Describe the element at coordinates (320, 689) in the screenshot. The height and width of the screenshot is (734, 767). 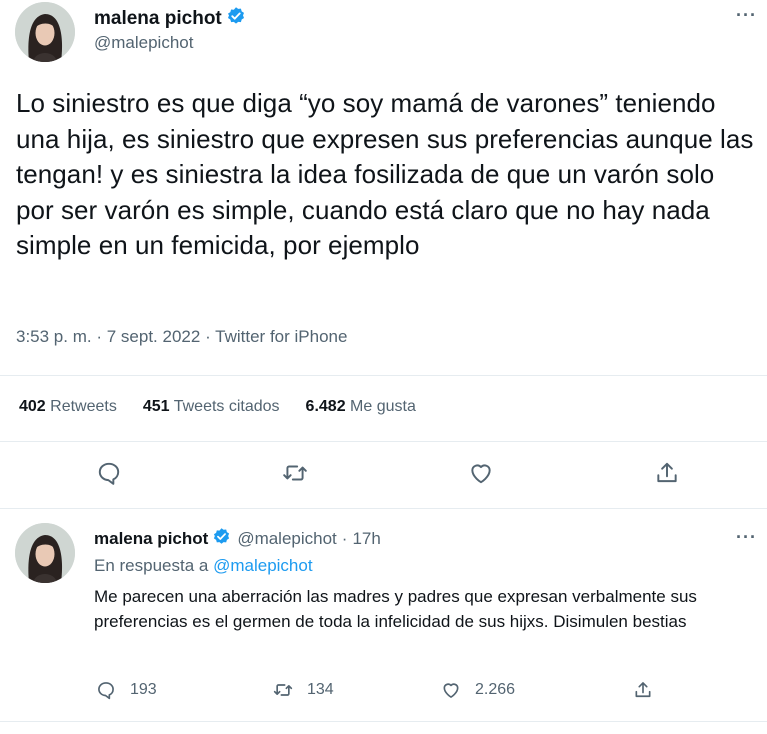
I see `retweet-count: 134` at that location.